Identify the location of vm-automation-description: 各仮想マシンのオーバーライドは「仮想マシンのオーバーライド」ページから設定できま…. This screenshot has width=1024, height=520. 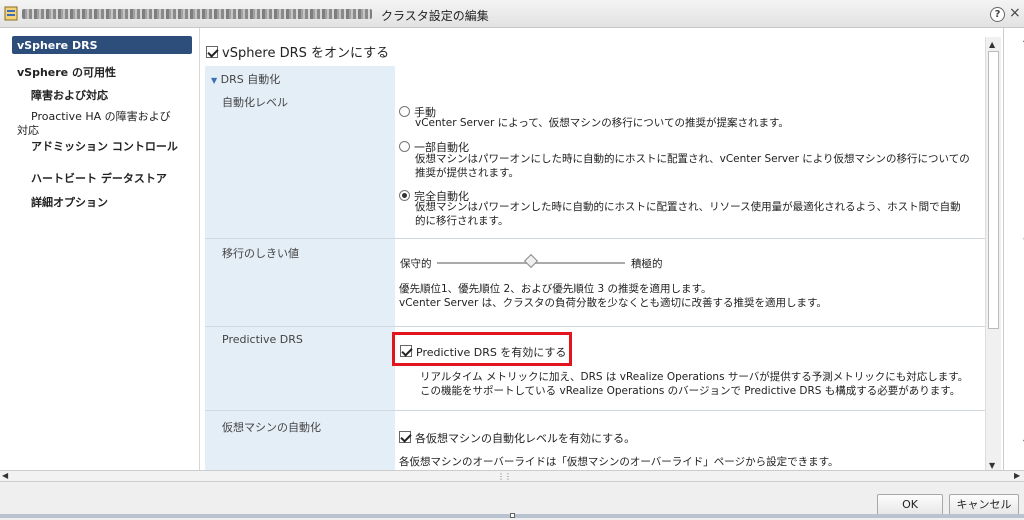
(619, 462).